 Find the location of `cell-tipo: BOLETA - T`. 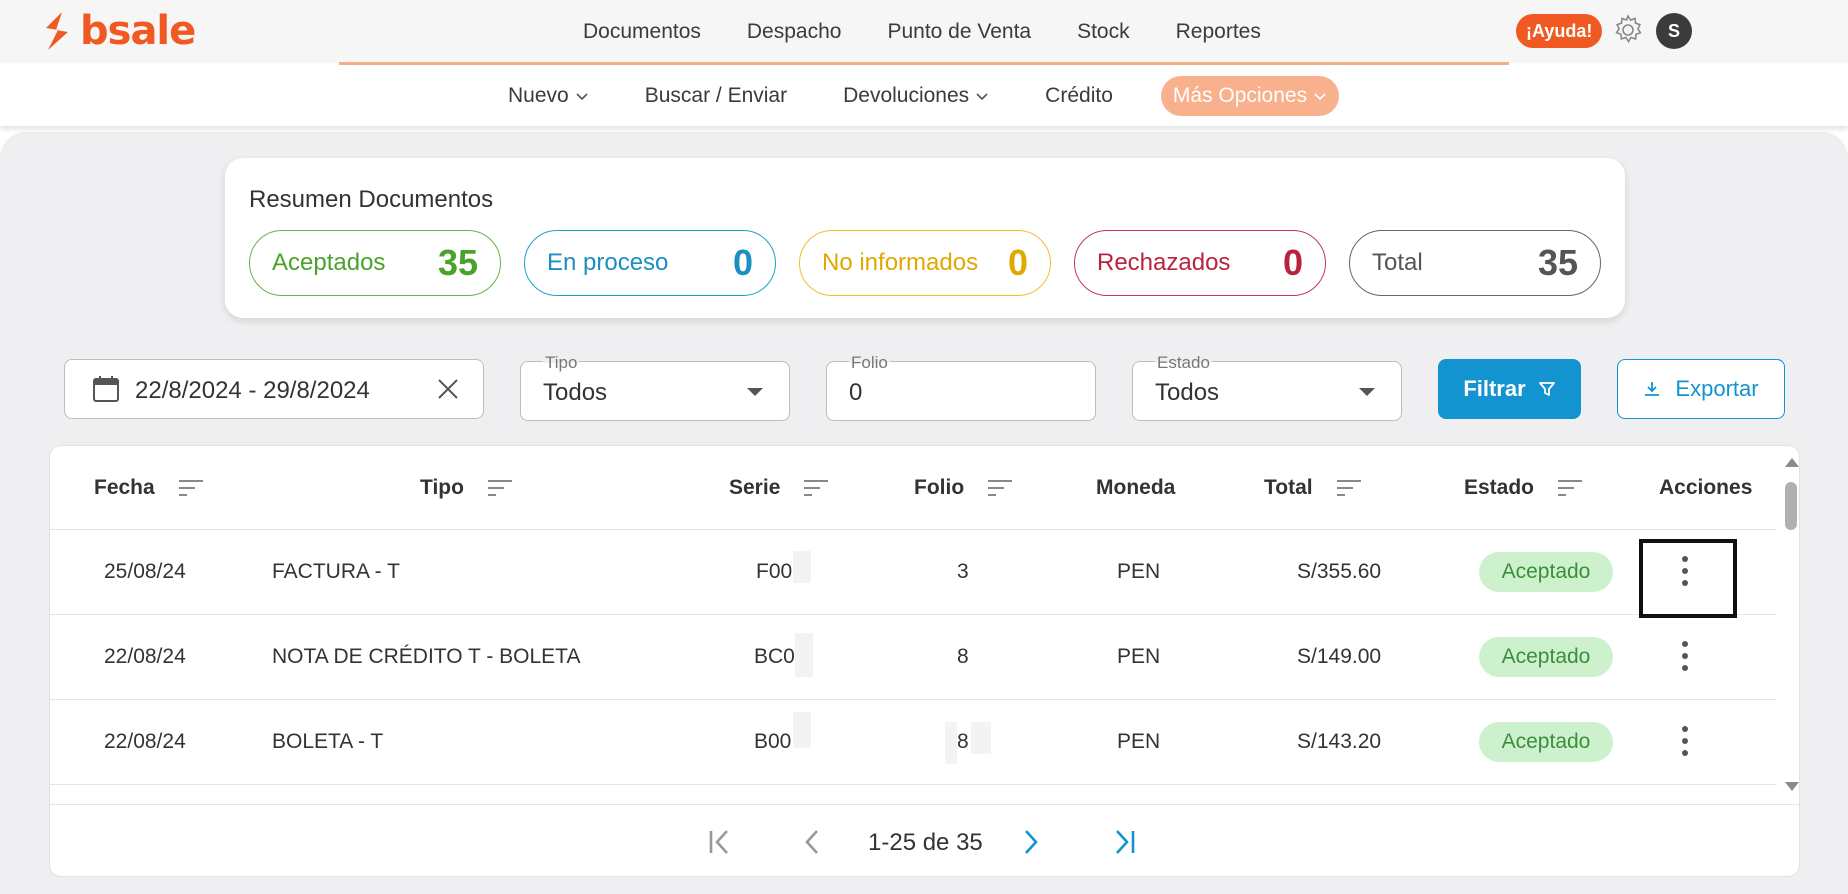

cell-tipo: BOLETA - T is located at coordinates (328, 741).